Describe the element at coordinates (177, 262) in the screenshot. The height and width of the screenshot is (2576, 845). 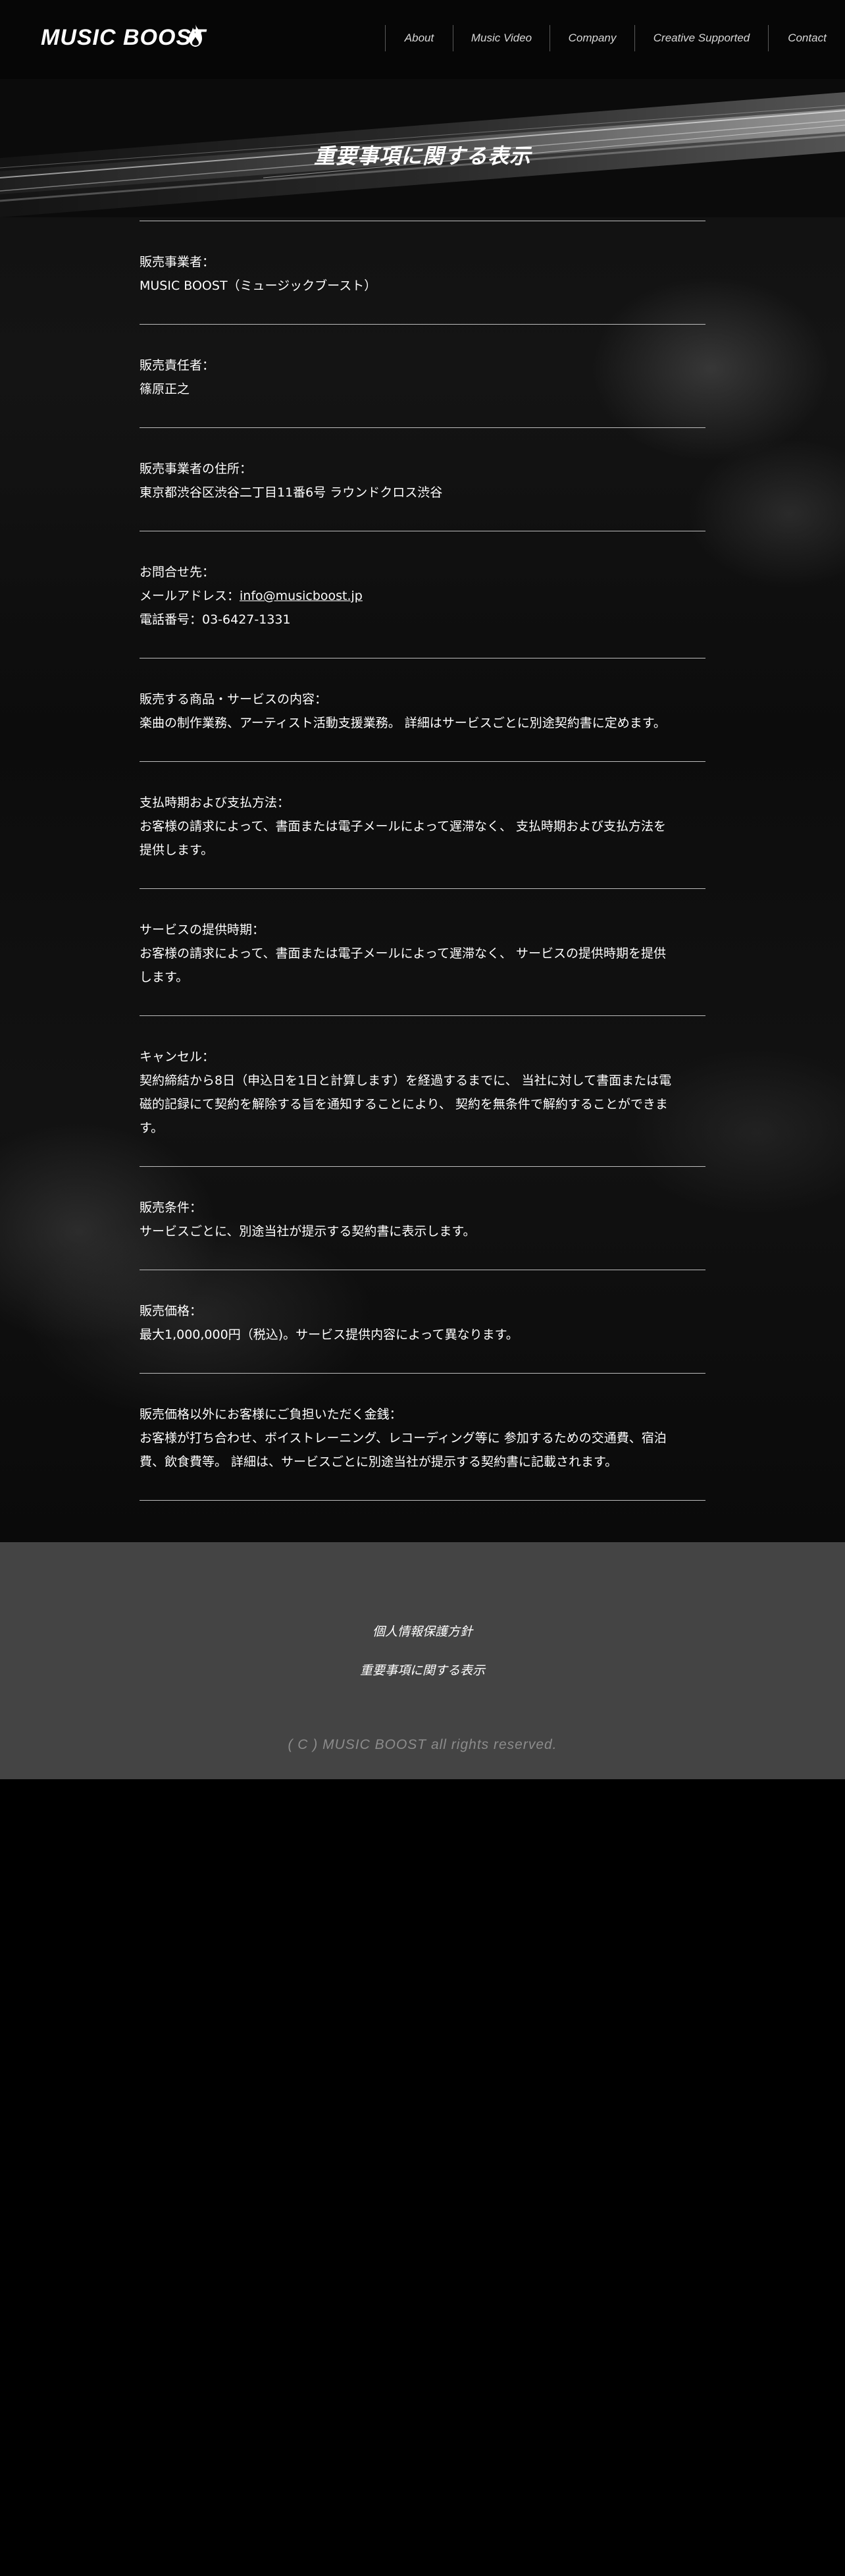
I see `section-label: 販売事業者：` at that location.